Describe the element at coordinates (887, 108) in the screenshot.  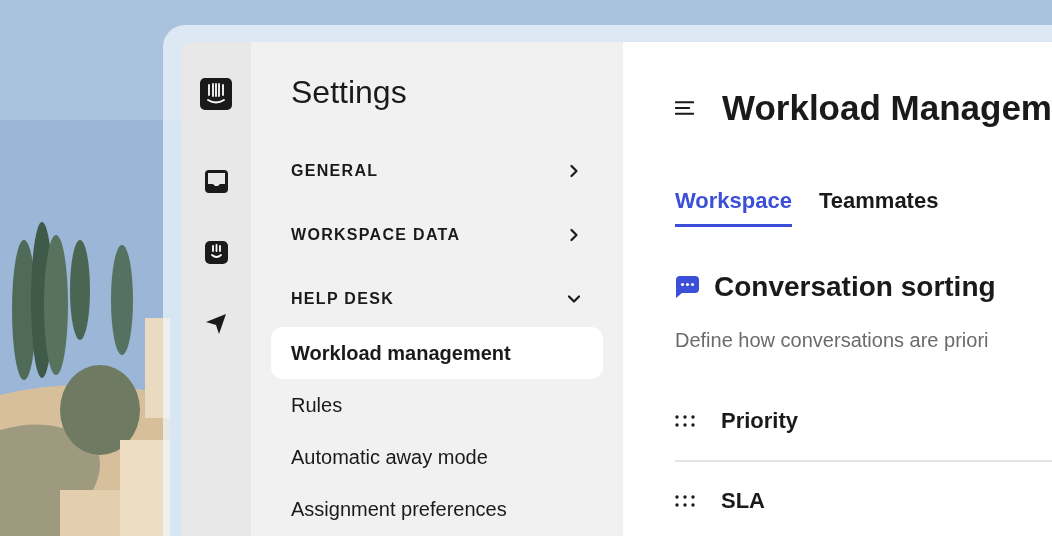
I see `page-title: Workload Managem` at that location.